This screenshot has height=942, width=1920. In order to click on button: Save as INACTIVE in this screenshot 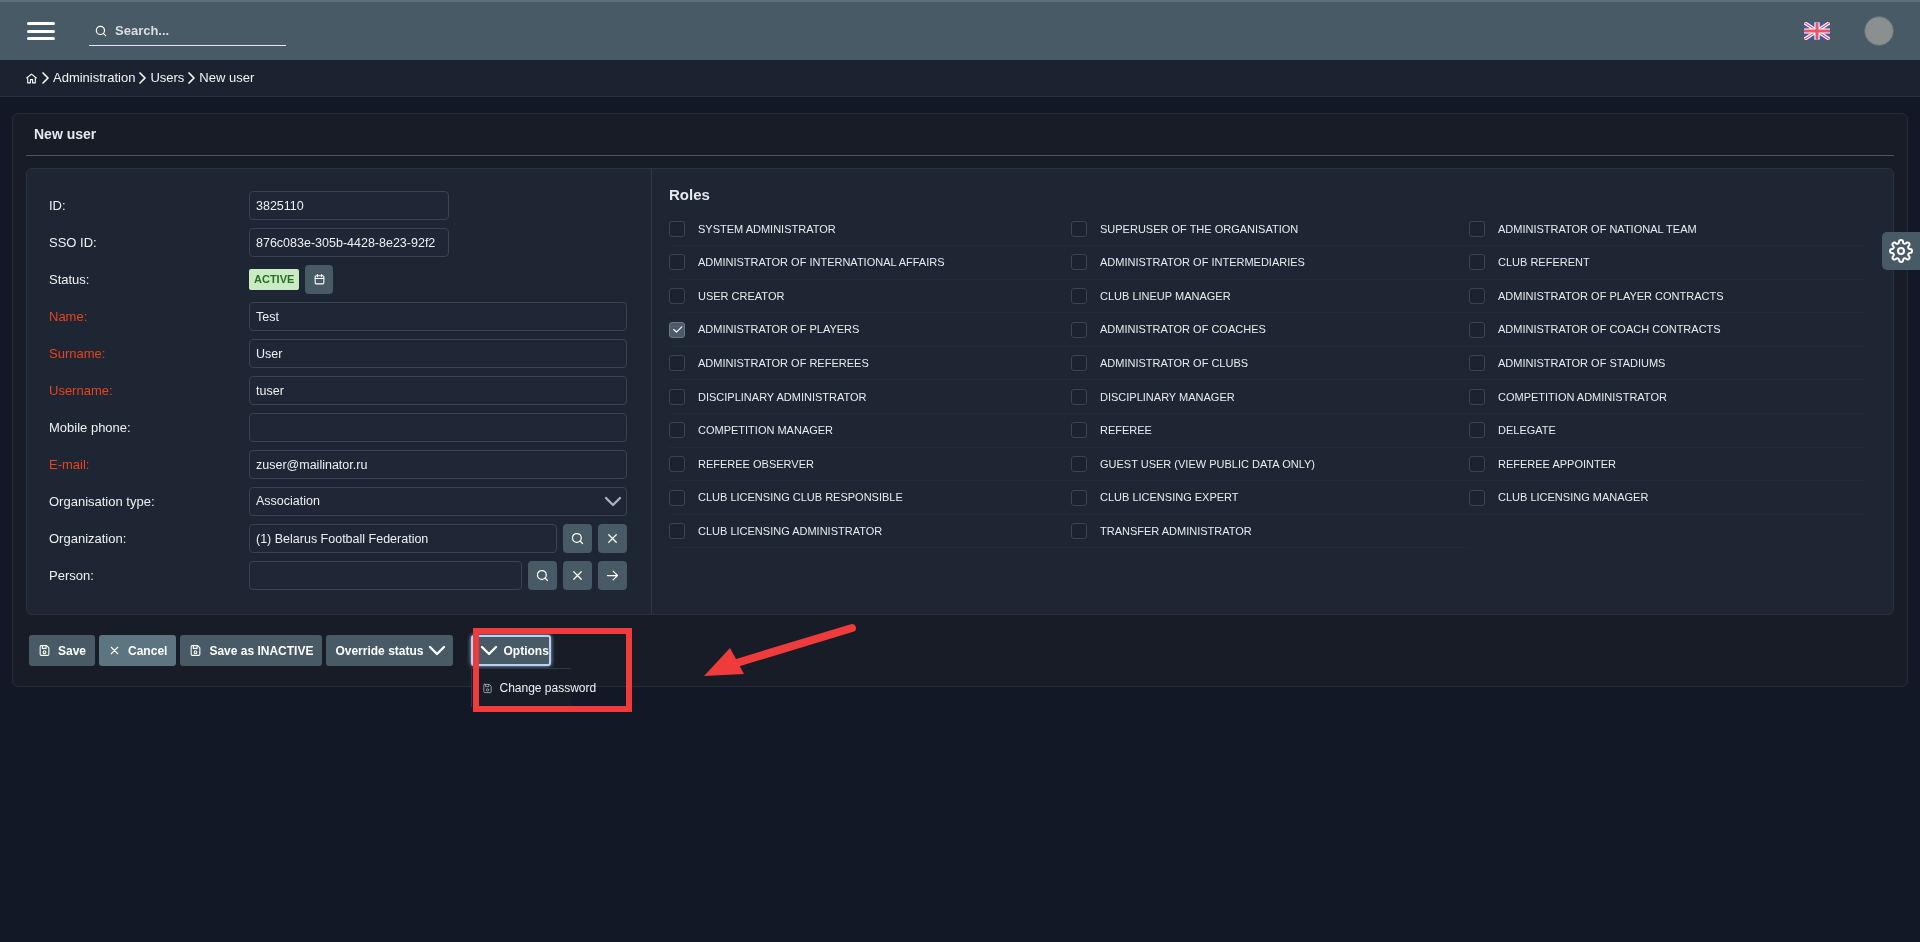, I will do `click(251, 650)`.